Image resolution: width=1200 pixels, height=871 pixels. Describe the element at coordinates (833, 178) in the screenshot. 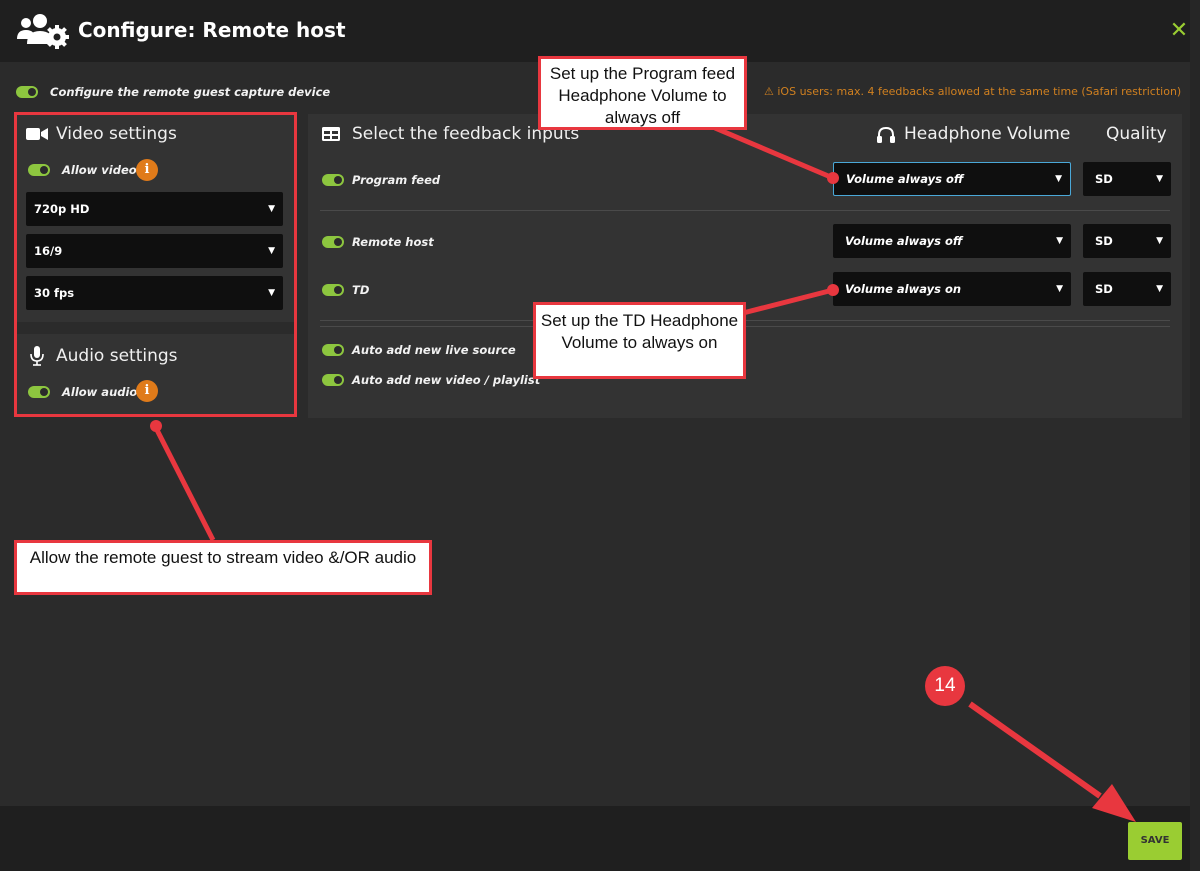

I see `program-arrow-dot` at that location.